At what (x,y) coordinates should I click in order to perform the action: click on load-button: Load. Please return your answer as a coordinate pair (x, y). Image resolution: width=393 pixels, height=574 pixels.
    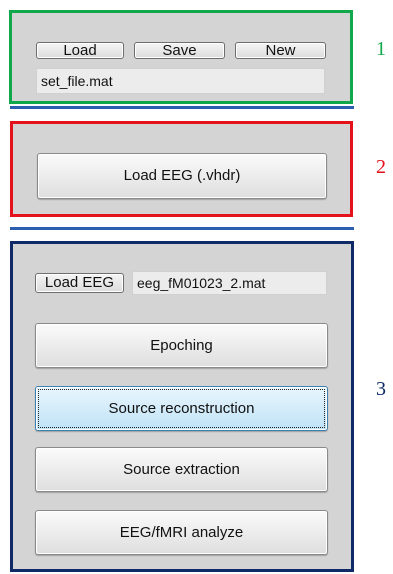
    Looking at the image, I should click on (80, 50).